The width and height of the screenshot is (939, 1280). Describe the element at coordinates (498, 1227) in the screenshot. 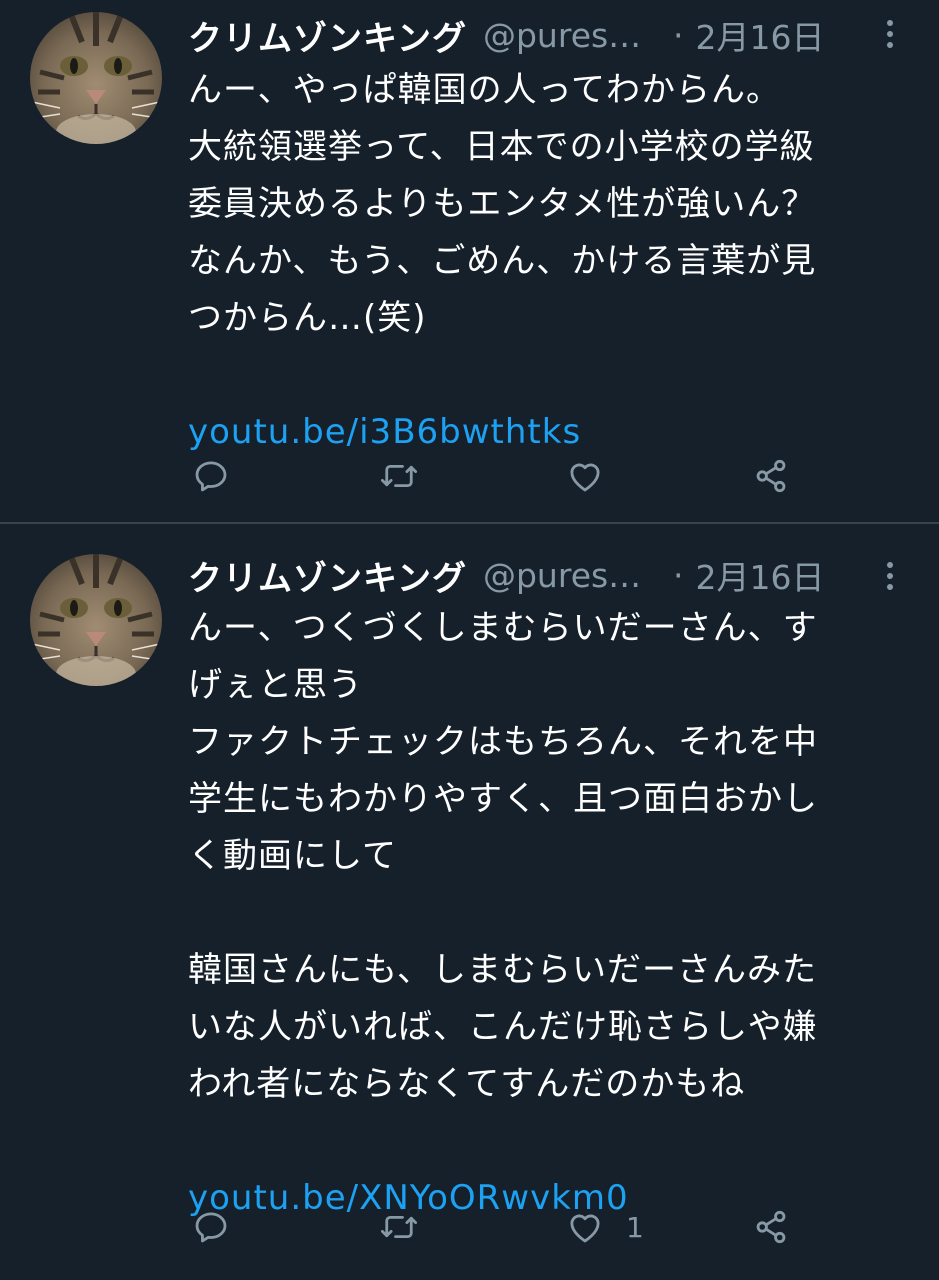

I see `tweet-actions: 1` at that location.